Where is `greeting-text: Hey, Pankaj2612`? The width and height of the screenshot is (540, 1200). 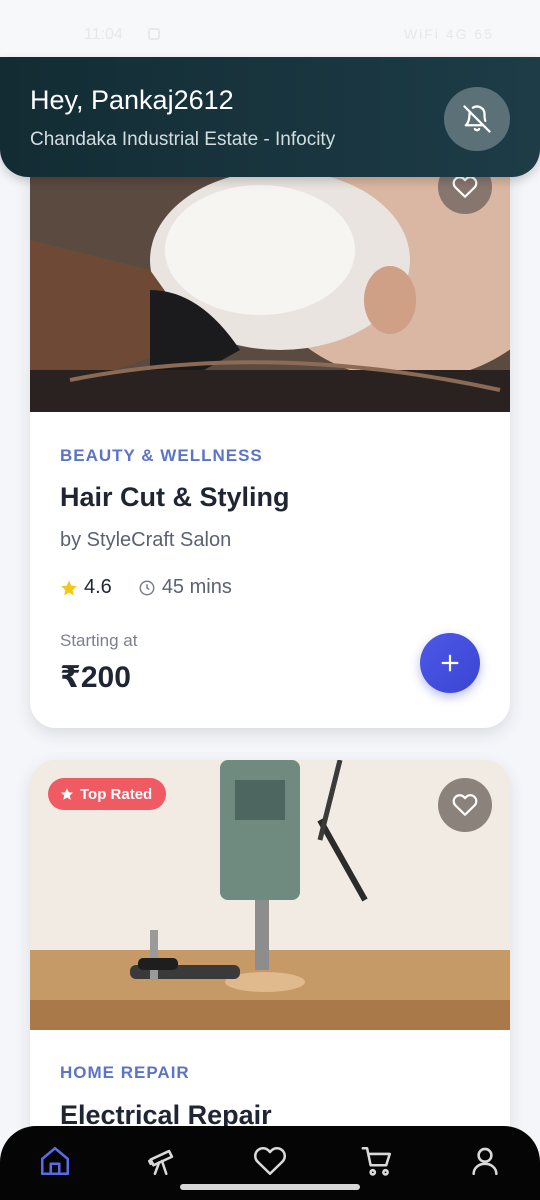
greeting-text: Hey, Pankaj2612 is located at coordinates (132, 100).